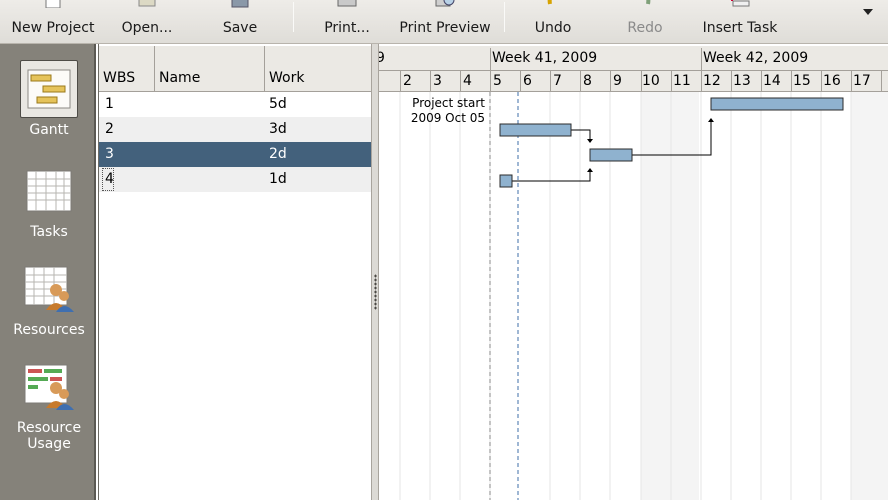  What do you see at coordinates (832, 81) in the screenshot?
I see `day-label: 16` at bounding box center [832, 81].